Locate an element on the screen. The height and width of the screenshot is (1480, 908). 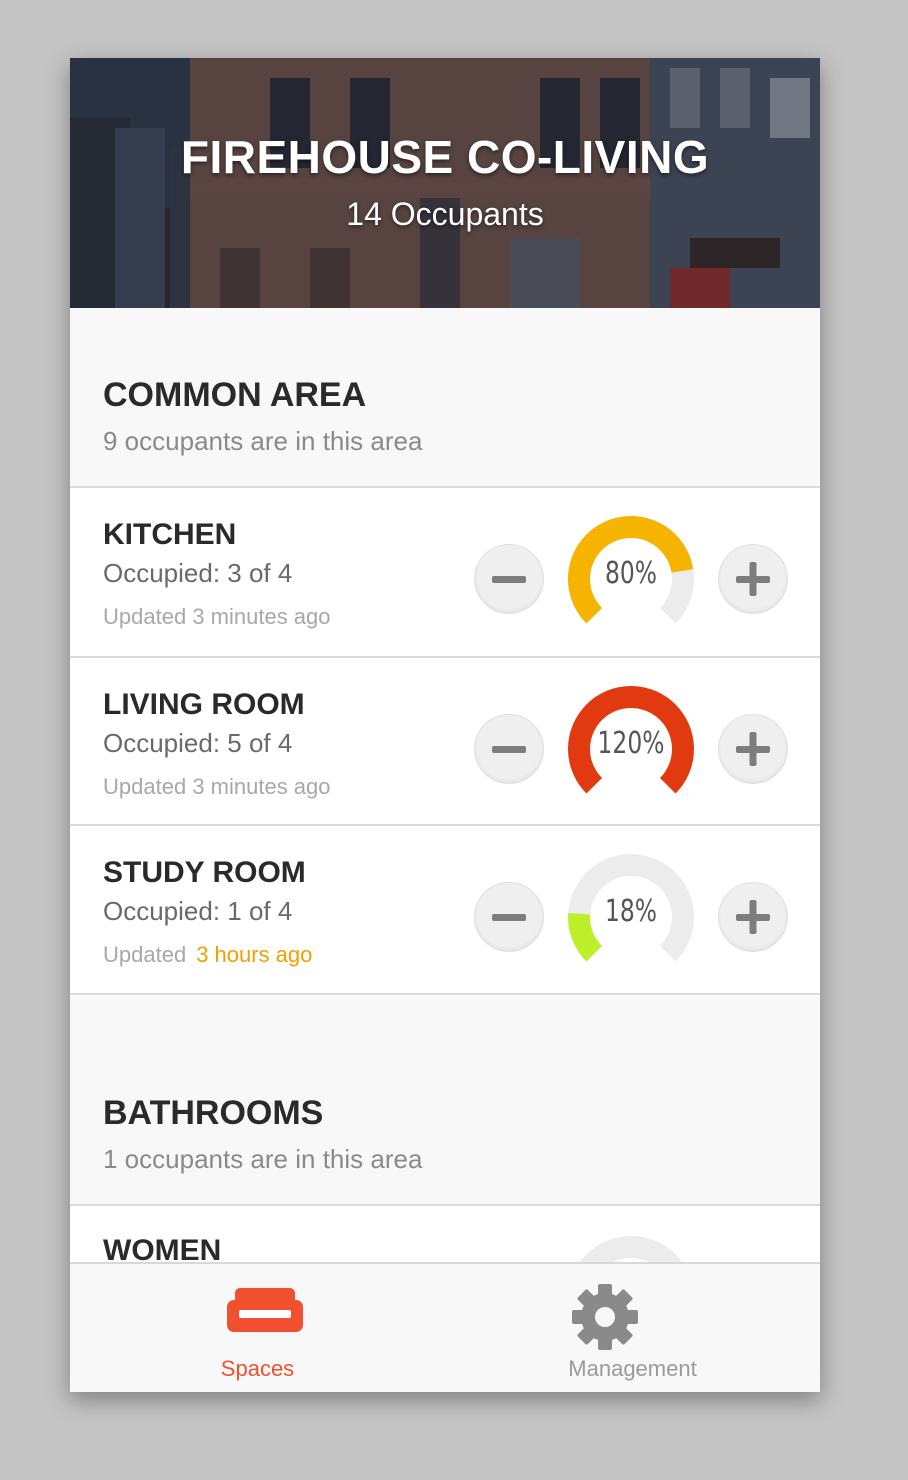
tab-spaces: Spaces is located at coordinates (257, 1328).